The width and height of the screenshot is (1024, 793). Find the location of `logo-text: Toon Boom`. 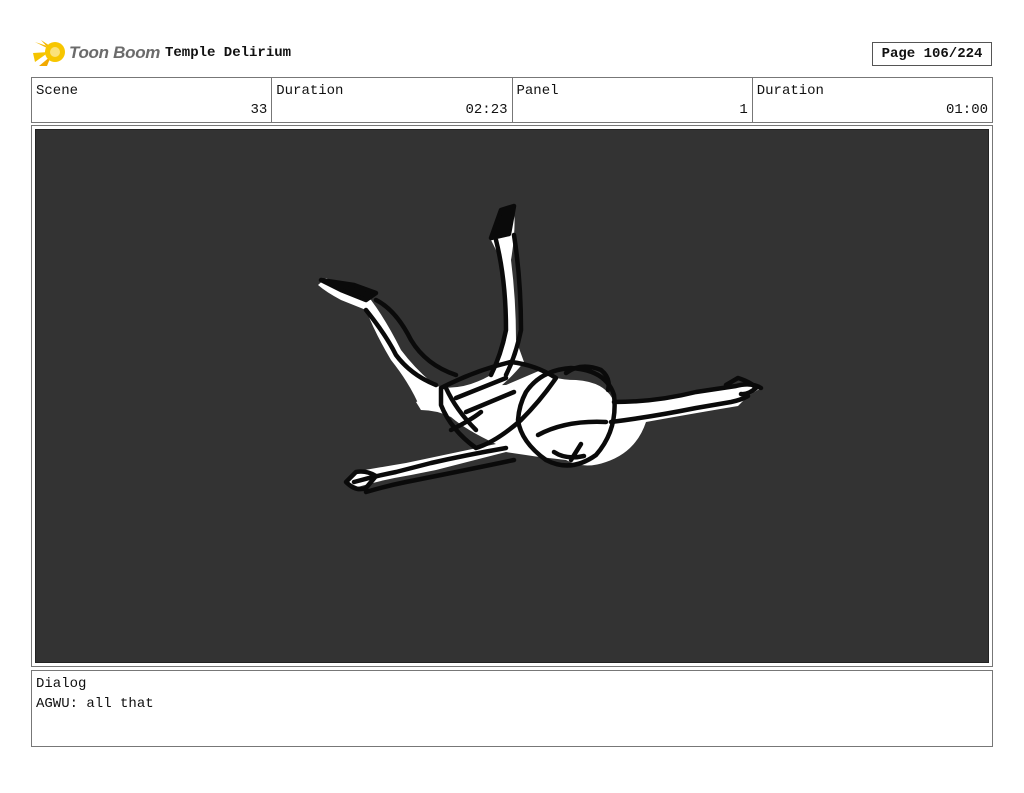

logo-text: Toon Boom is located at coordinates (115, 52).